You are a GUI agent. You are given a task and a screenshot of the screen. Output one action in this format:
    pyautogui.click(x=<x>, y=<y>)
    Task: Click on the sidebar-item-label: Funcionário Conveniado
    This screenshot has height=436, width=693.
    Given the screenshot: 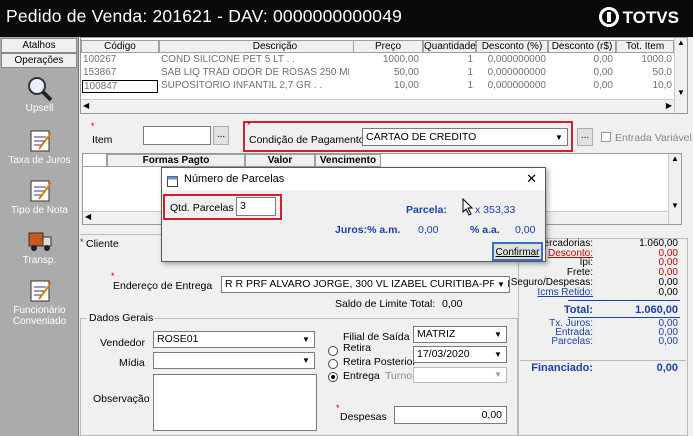 What is the action you would take?
    pyautogui.click(x=39, y=316)
    